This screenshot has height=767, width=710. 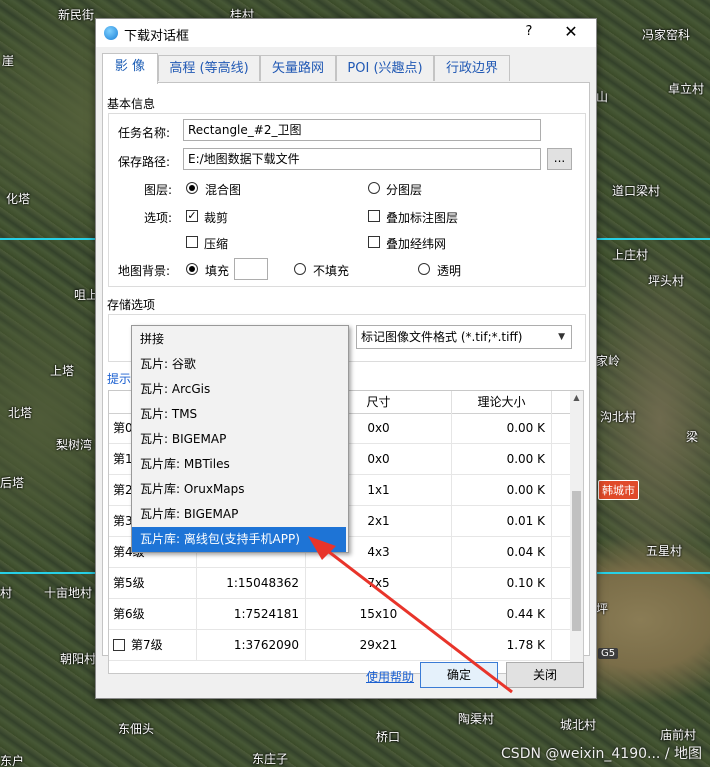 I want to click on table-scrollbar: ▲ ▼, so click(x=576, y=532).